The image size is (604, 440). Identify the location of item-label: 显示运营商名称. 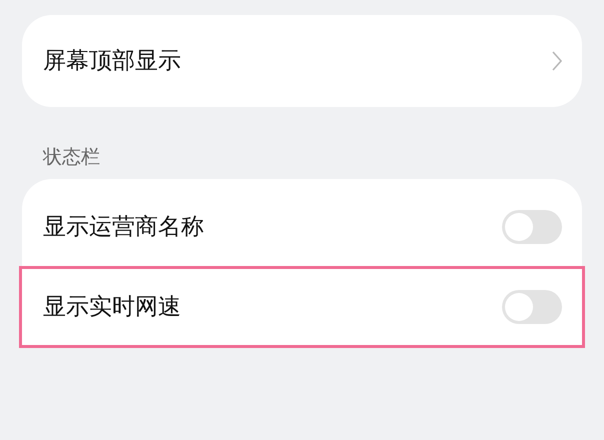
(123, 227).